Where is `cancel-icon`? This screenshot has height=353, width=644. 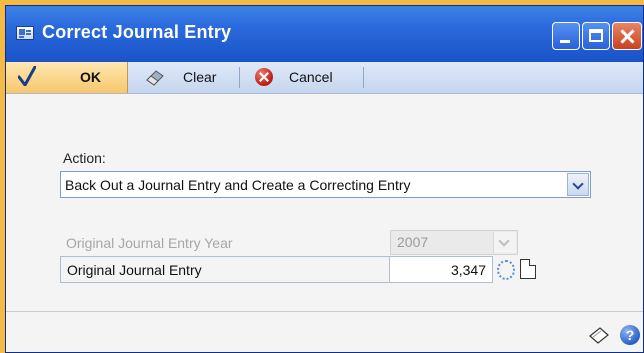
cancel-icon is located at coordinates (264, 77).